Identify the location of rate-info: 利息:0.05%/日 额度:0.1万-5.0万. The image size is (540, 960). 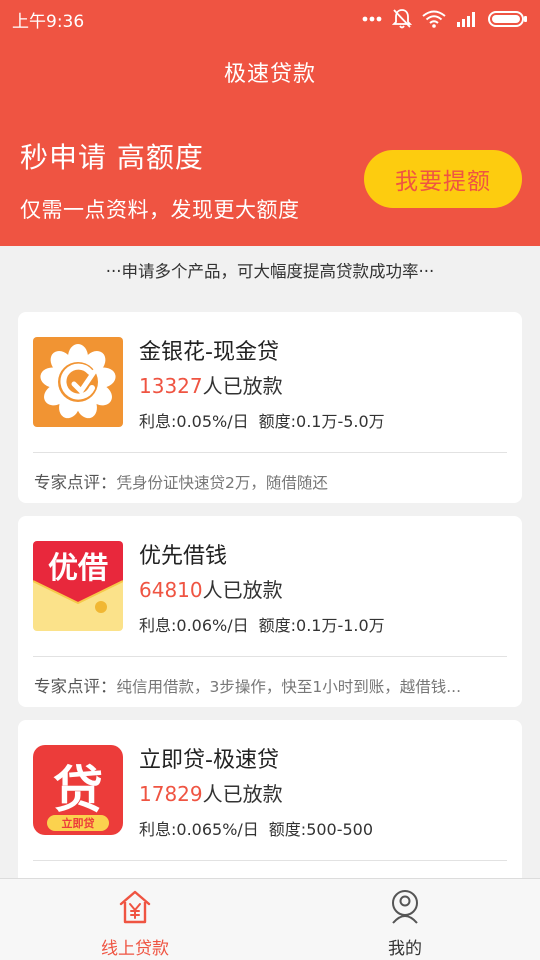
(262, 420).